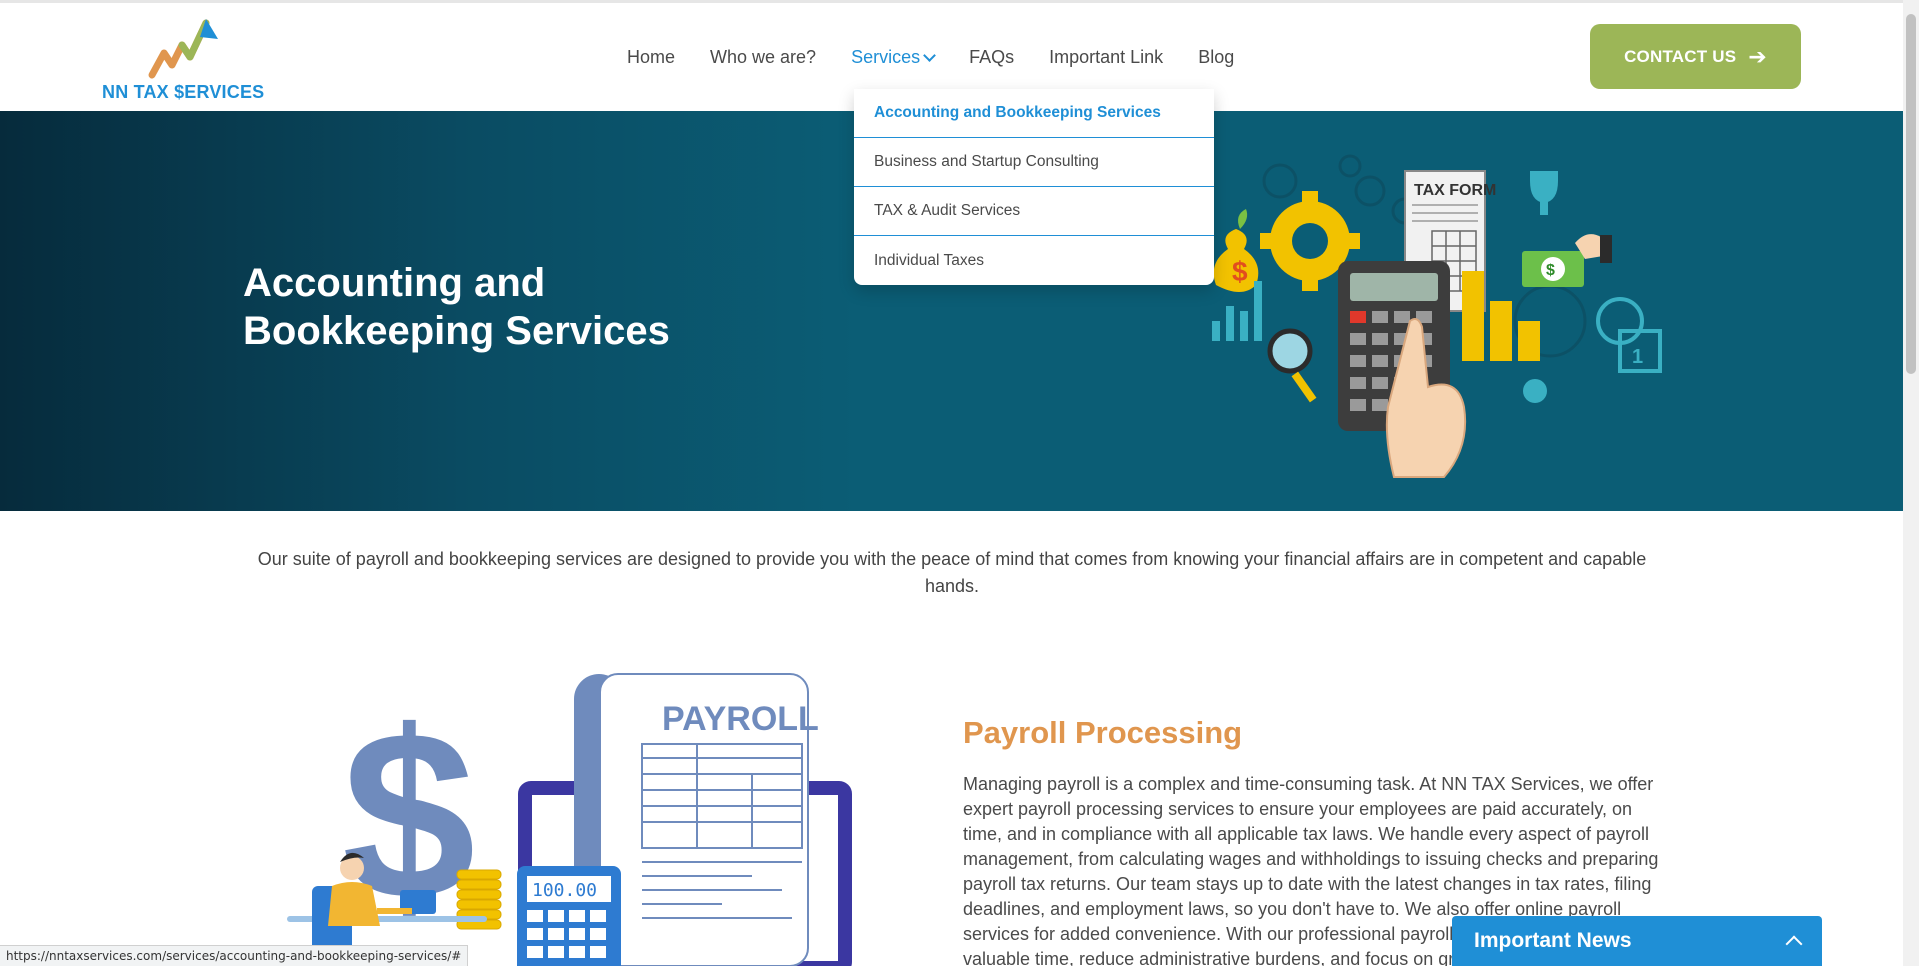  What do you see at coordinates (183, 92) in the screenshot?
I see `logo-text: NN TAX $ERVICES` at bounding box center [183, 92].